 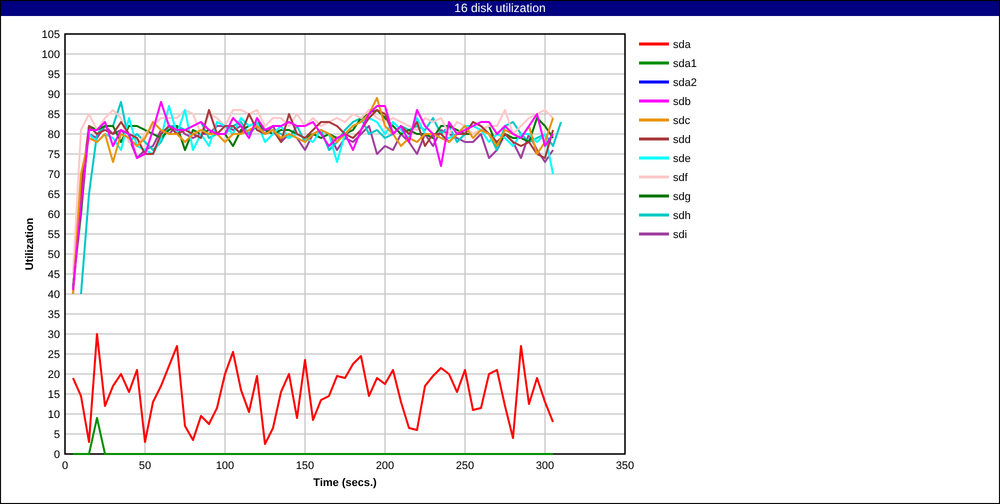 I want to click on tick-label: 90, so click(x=54, y=95).